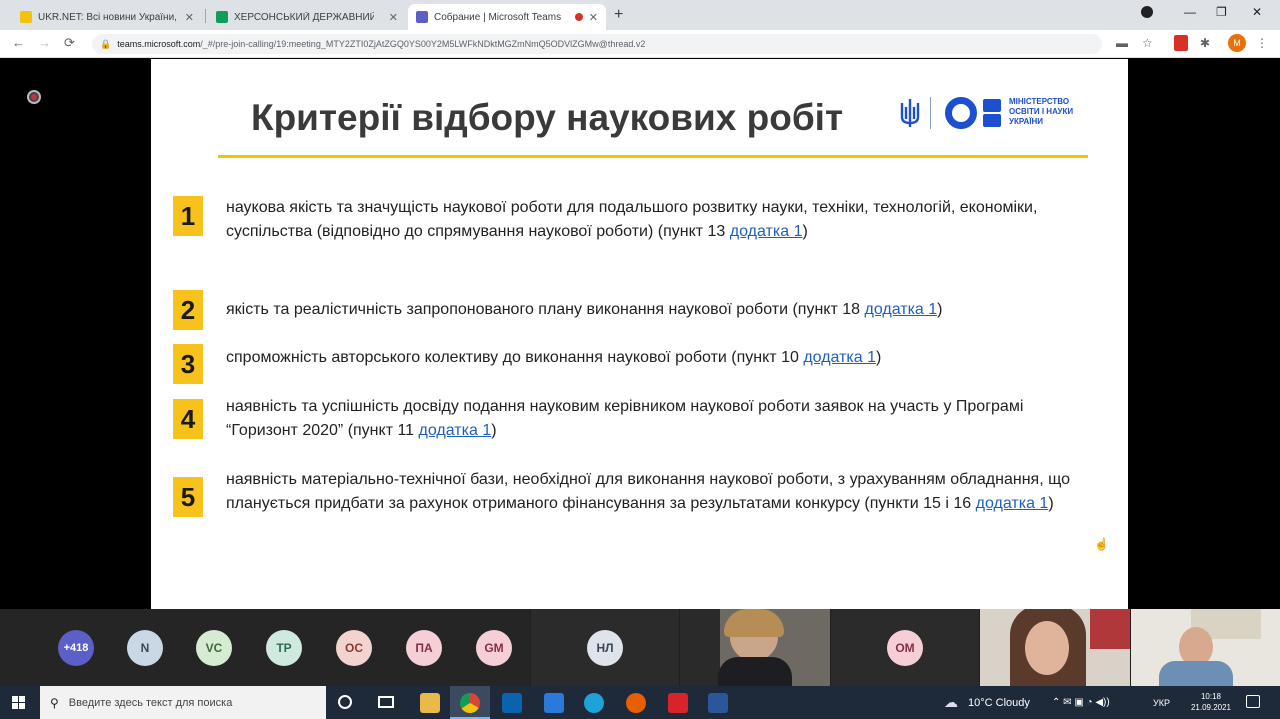 The width and height of the screenshot is (1280, 719). Describe the element at coordinates (1190, 12) in the screenshot. I see `minimize-icon: —` at that location.